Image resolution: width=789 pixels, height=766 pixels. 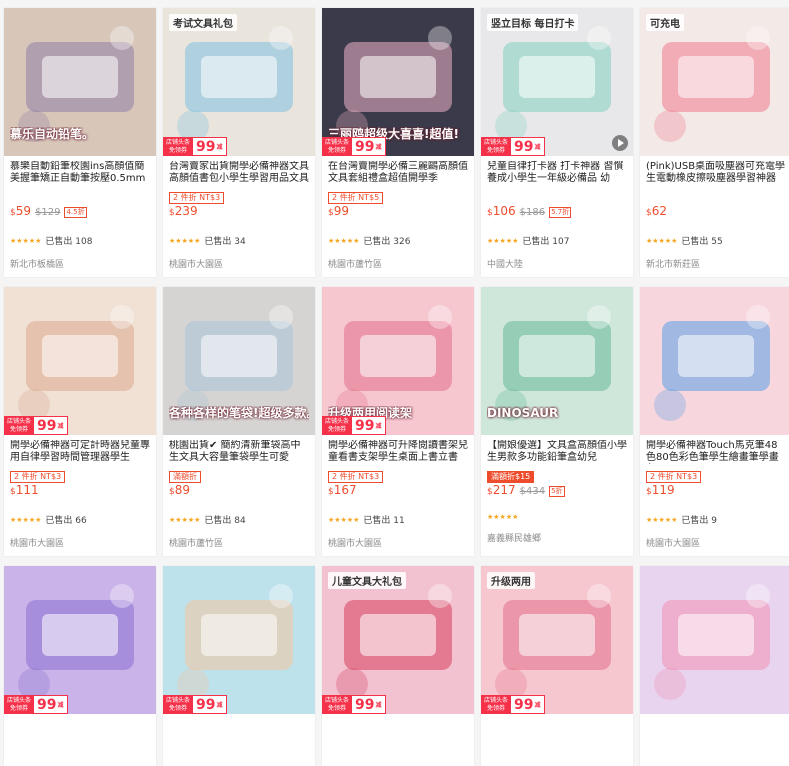 What do you see at coordinates (557, 473) in the screenshot?
I see `promo-slot: 滿額折$15` at bounding box center [557, 473].